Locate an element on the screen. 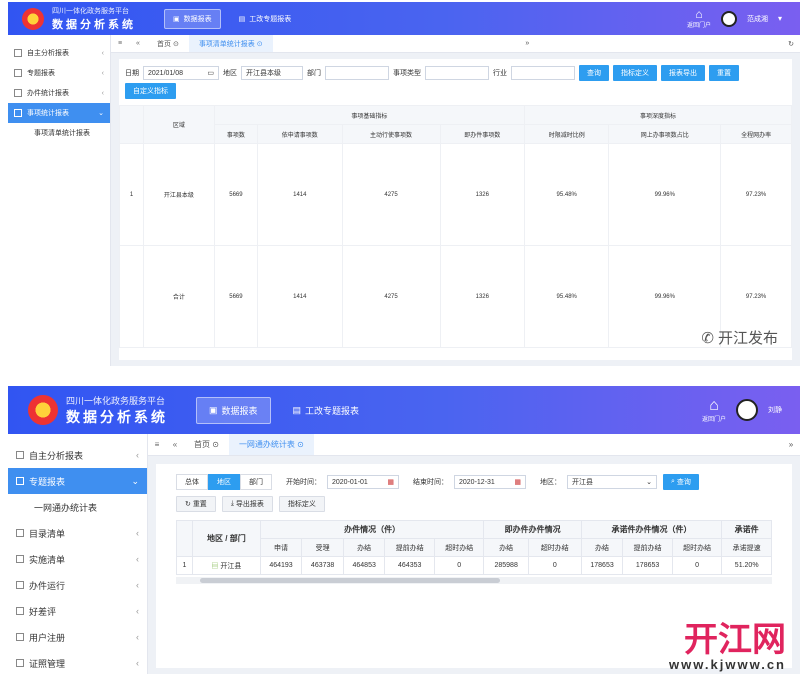 The height and width of the screenshot is (681, 800). chevron-down-icon: ⌄ is located at coordinates (649, 482).